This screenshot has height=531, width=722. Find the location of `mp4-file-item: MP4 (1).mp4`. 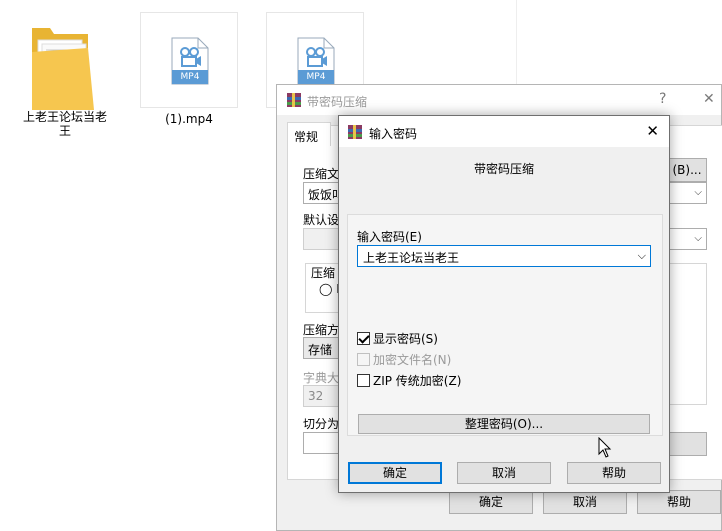

mp4-file-item: MP4 (1).mp4 is located at coordinates (189, 72).